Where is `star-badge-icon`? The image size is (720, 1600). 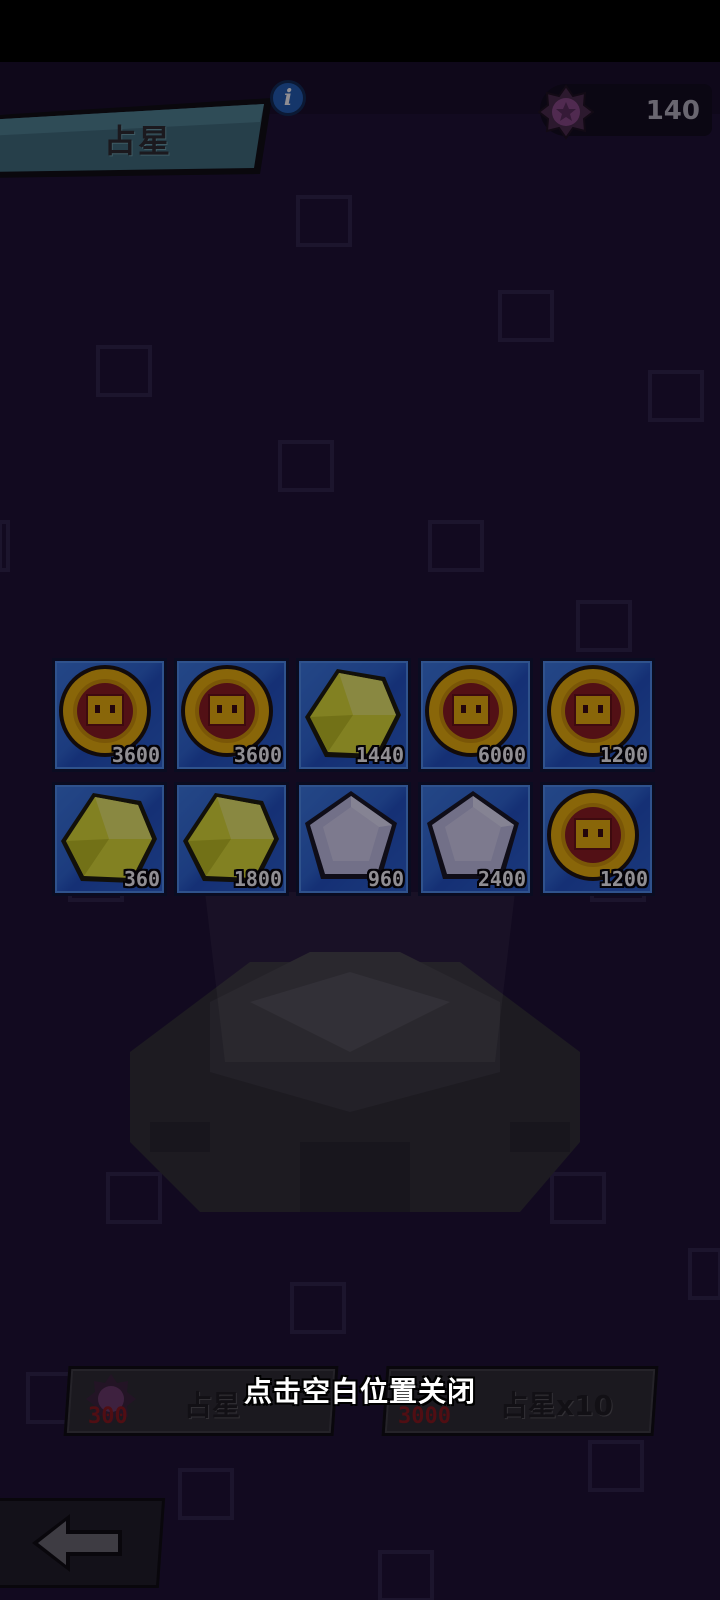 star-badge-icon is located at coordinates (566, 112).